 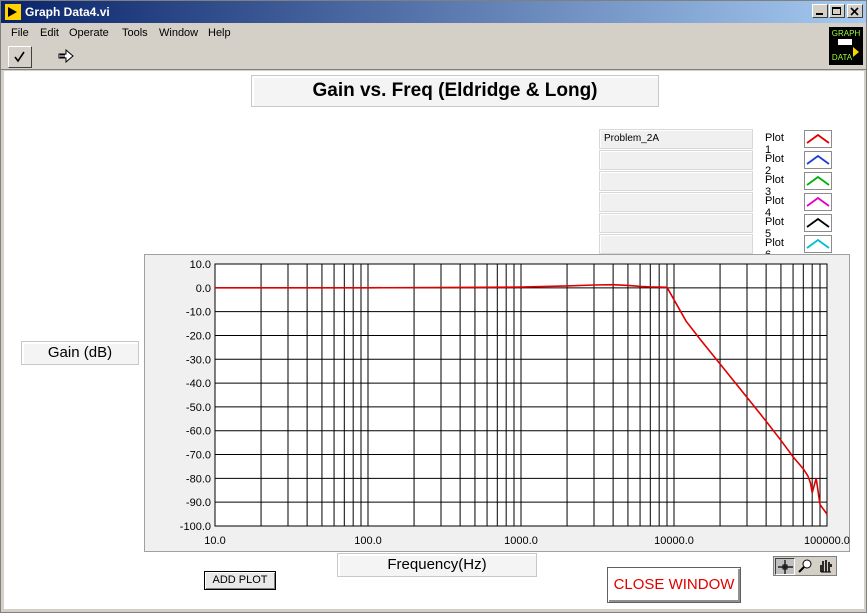 What do you see at coordinates (135, 33) in the screenshot?
I see `menu-tools: Tools` at bounding box center [135, 33].